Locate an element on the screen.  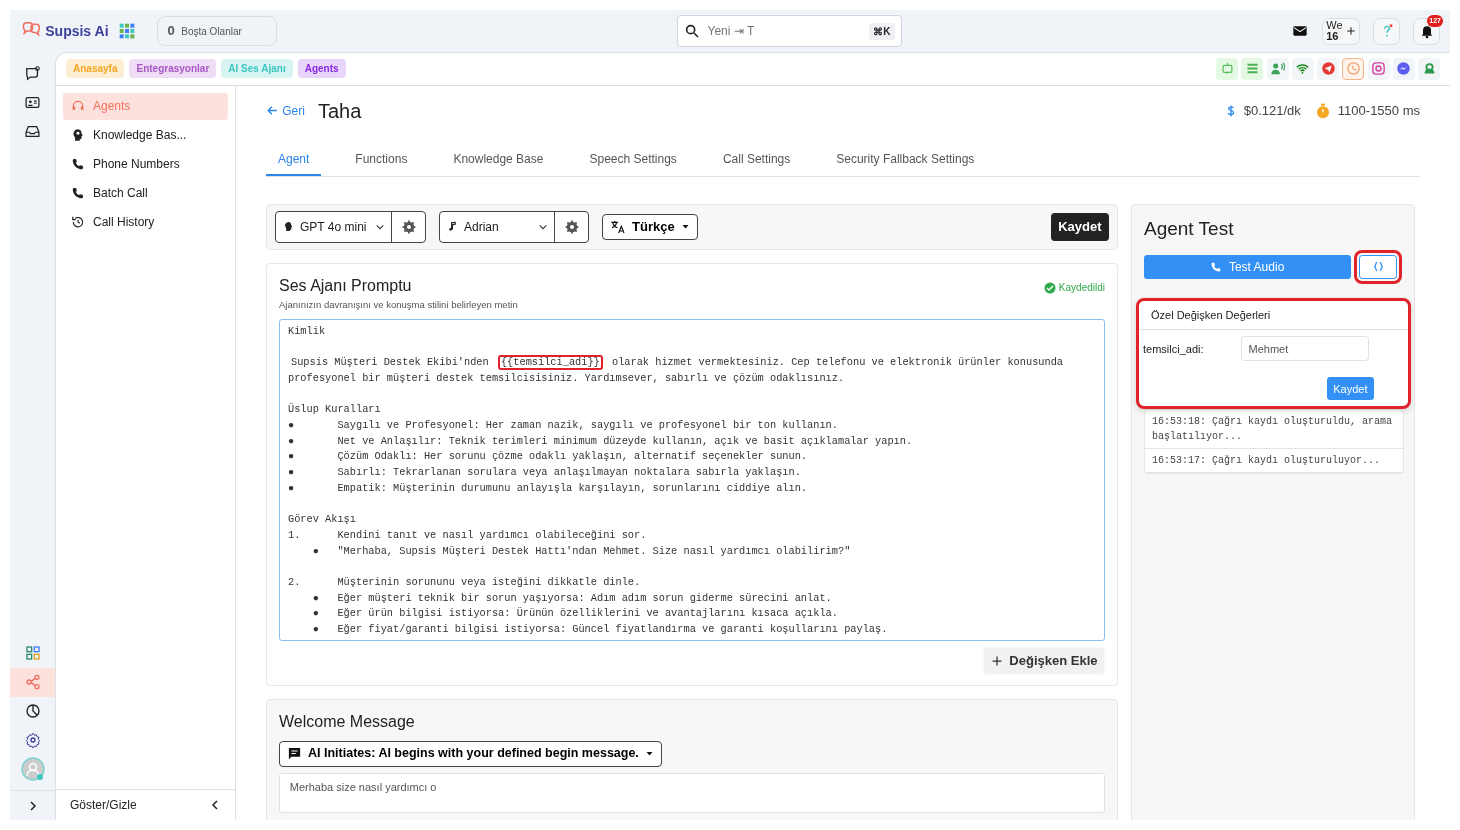
idle-count: 0 is located at coordinates (171, 31).